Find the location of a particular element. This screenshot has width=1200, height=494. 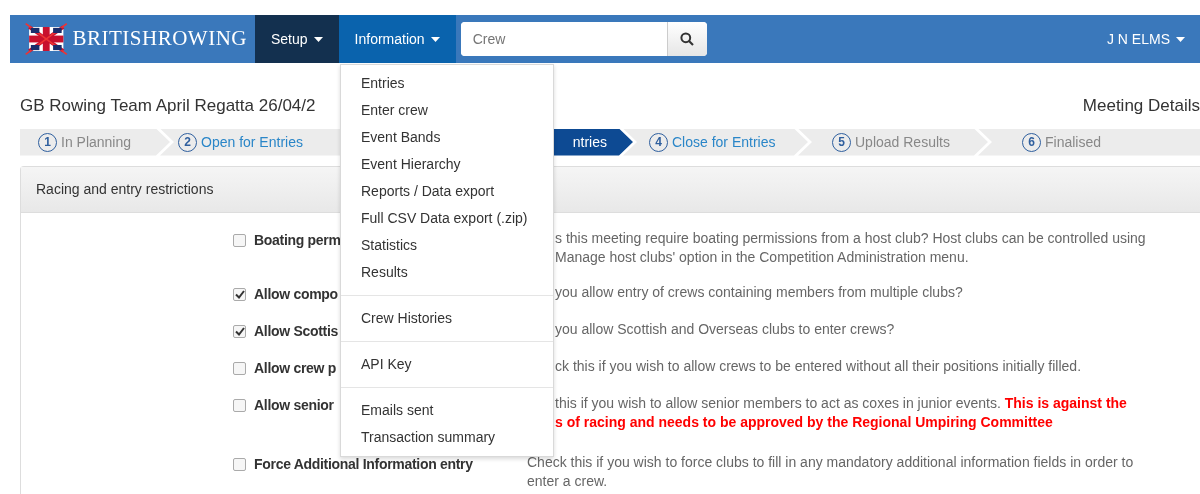

option-label: Boating perm is located at coordinates (297, 240).